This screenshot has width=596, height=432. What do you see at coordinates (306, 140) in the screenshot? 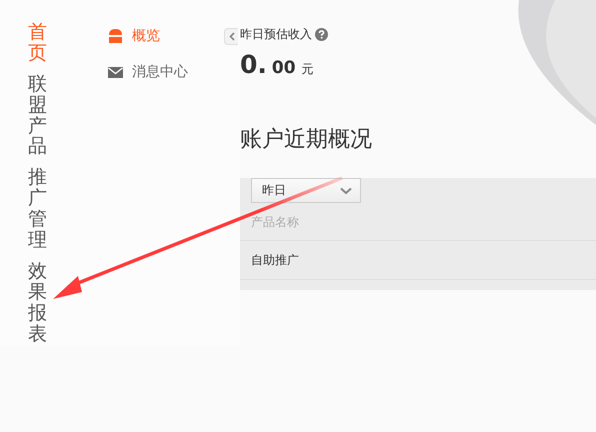
I see `section-title: 账户近期概况` at bounding box center [306, 140].